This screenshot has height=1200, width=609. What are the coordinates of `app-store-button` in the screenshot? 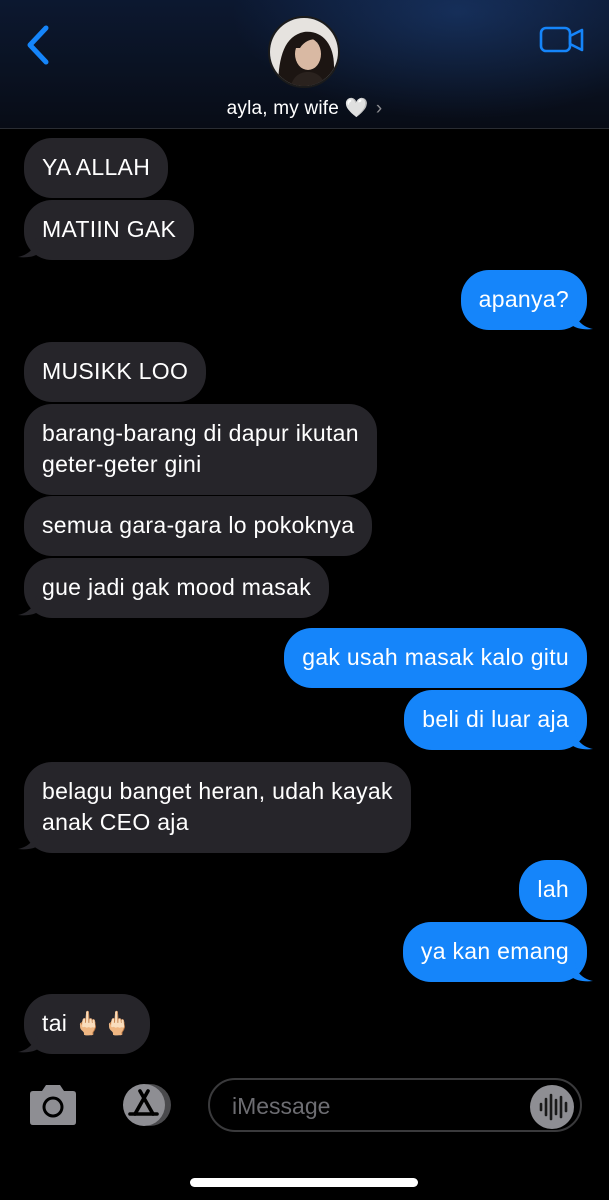 It's located at (145, 1105).